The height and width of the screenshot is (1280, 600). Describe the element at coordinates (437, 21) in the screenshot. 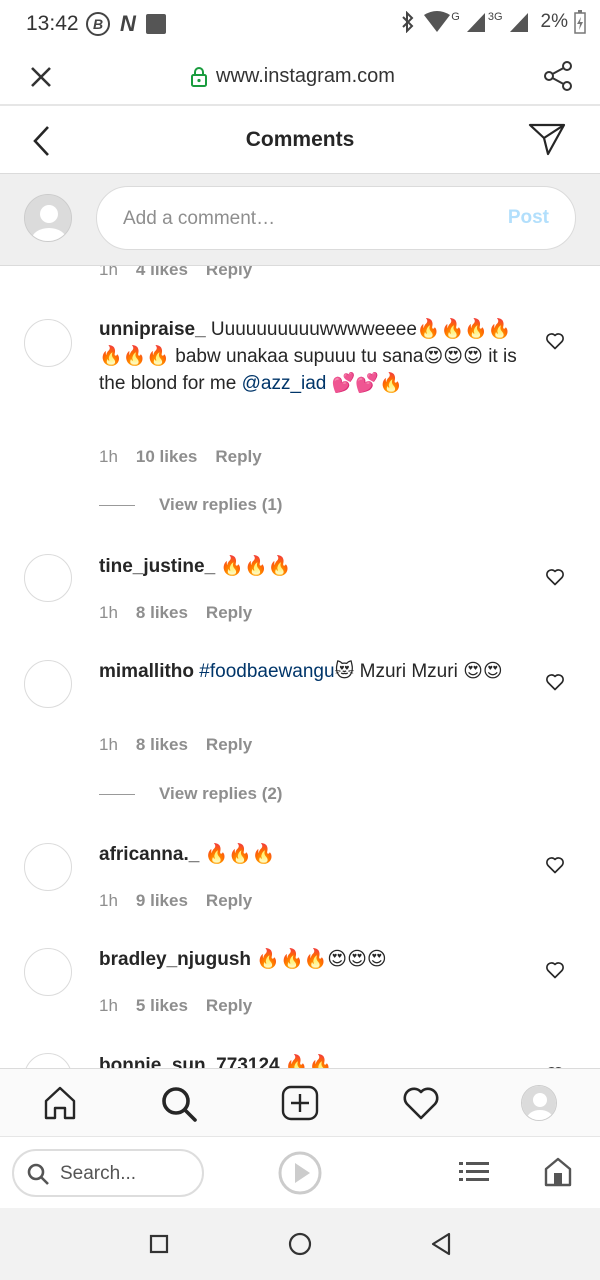

I see `wifi-icon` at that location.